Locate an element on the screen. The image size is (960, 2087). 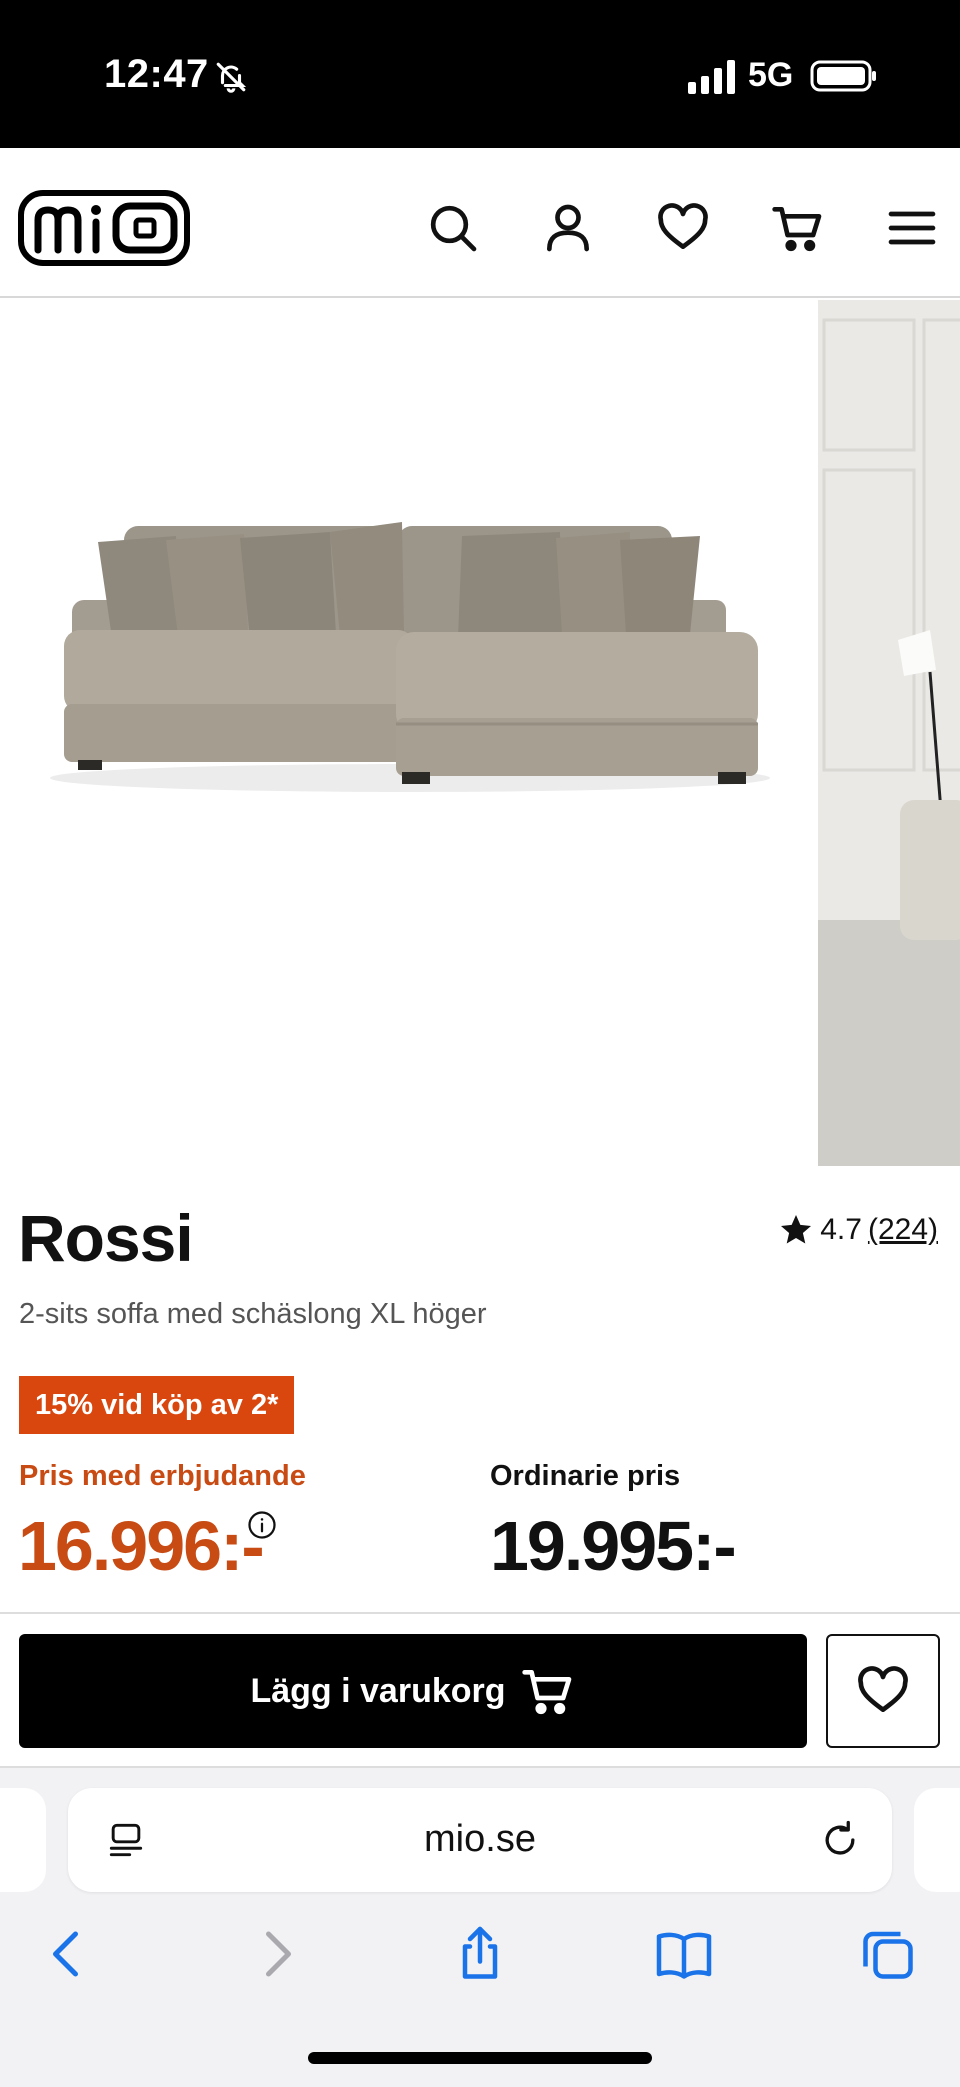
info-icon is located at coordinates (262, 1525).